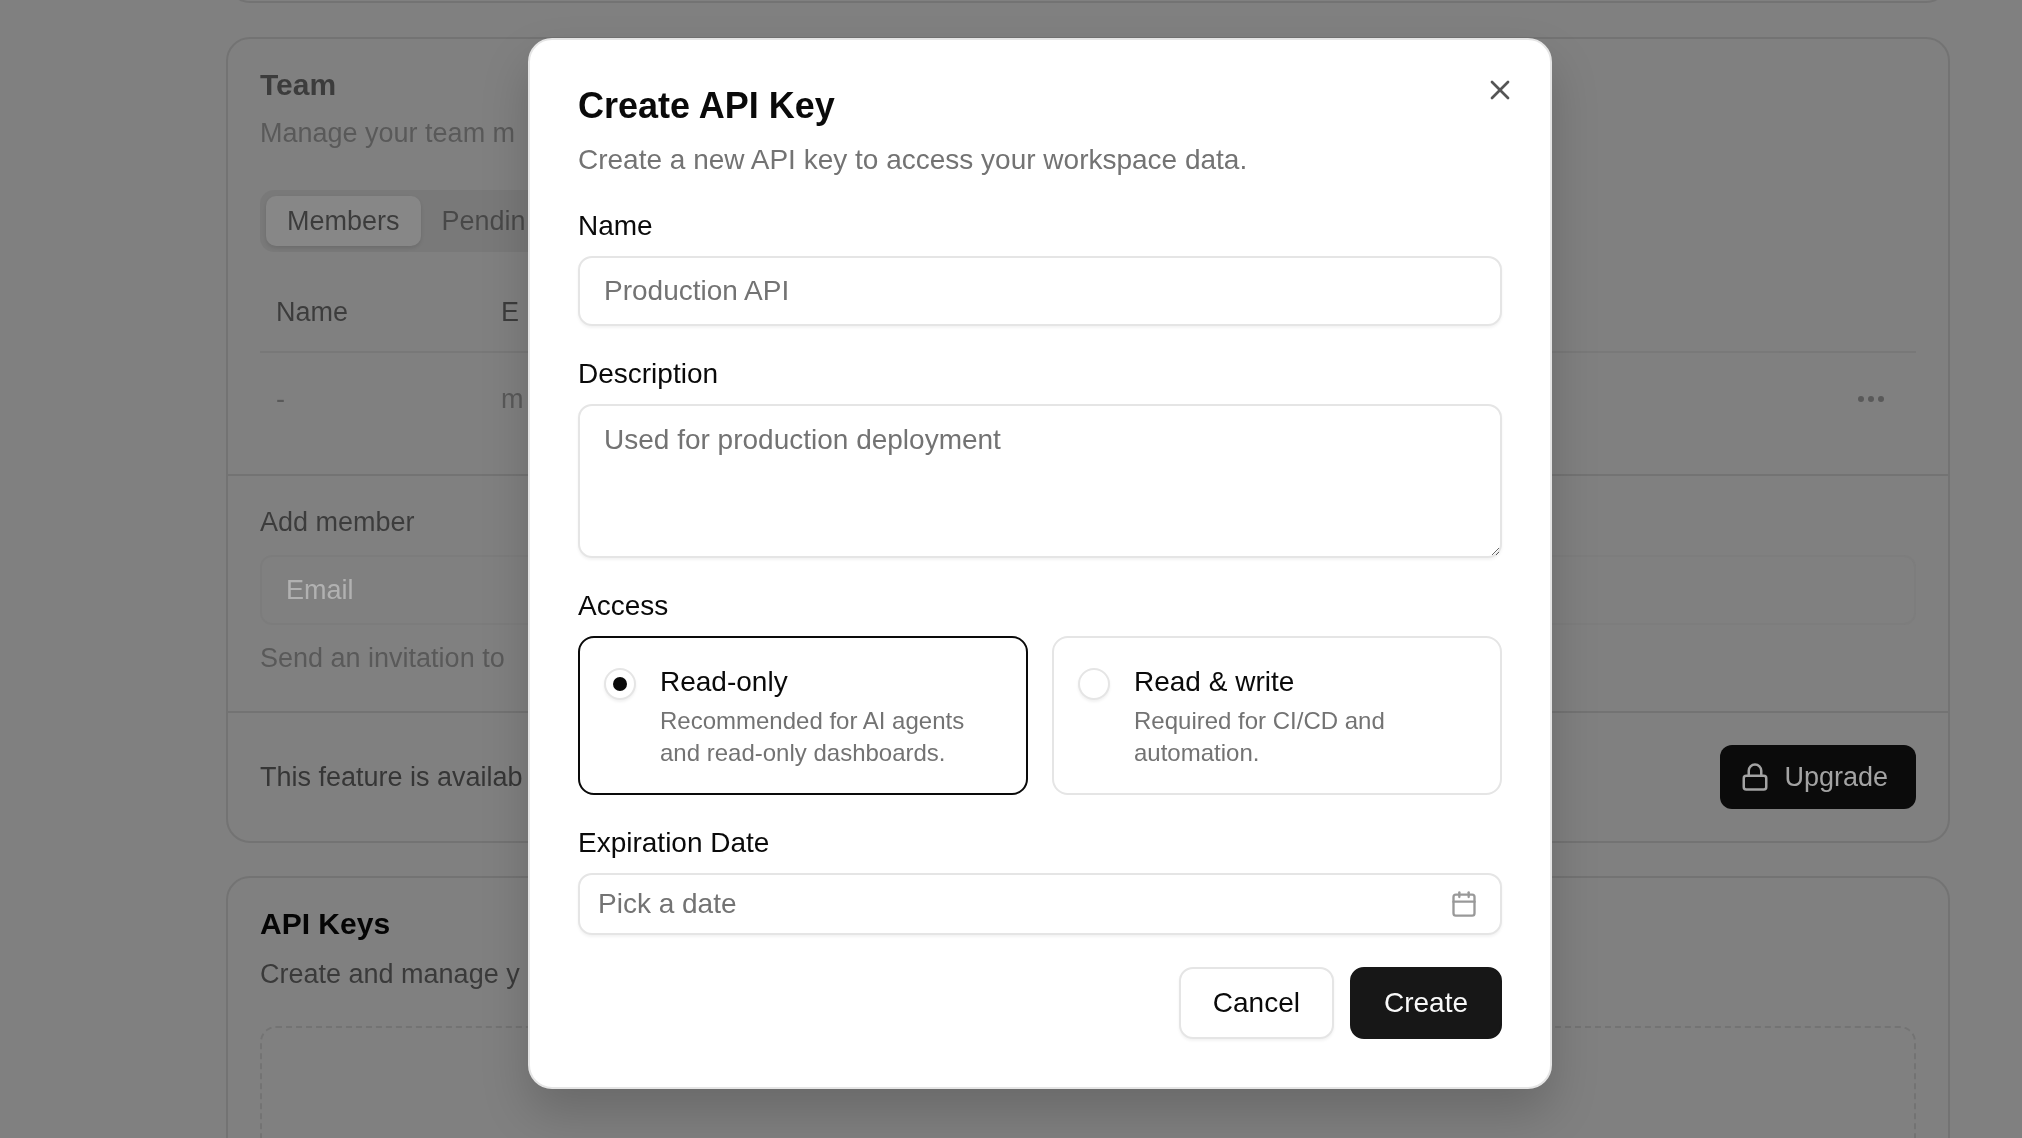  What do you see at coordinates (298, 85) in the screenshot?
I see `card-title: Team` at bounding box center [298, 85].